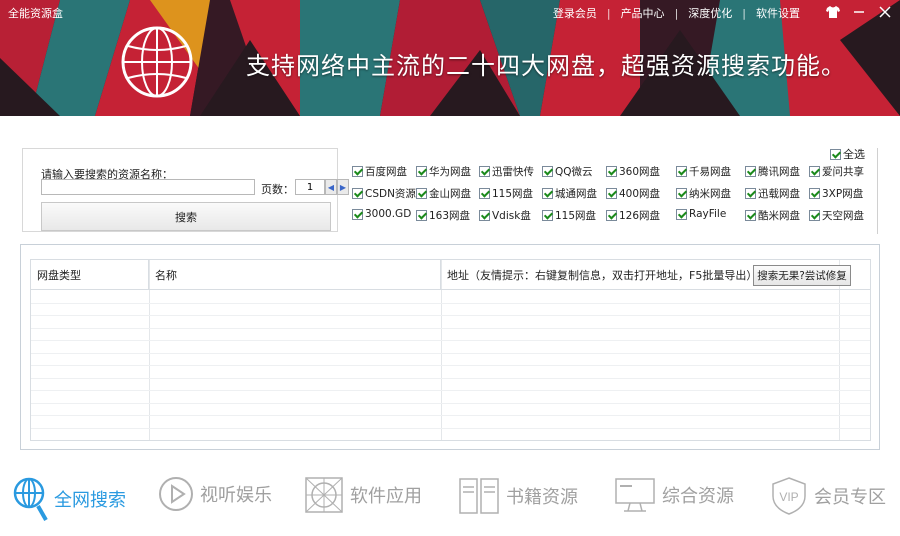 The image size is (900, 536). Describe the element at coordinates (295, 275) in the screenshot. I see `column-header-name: 名称` at that location.